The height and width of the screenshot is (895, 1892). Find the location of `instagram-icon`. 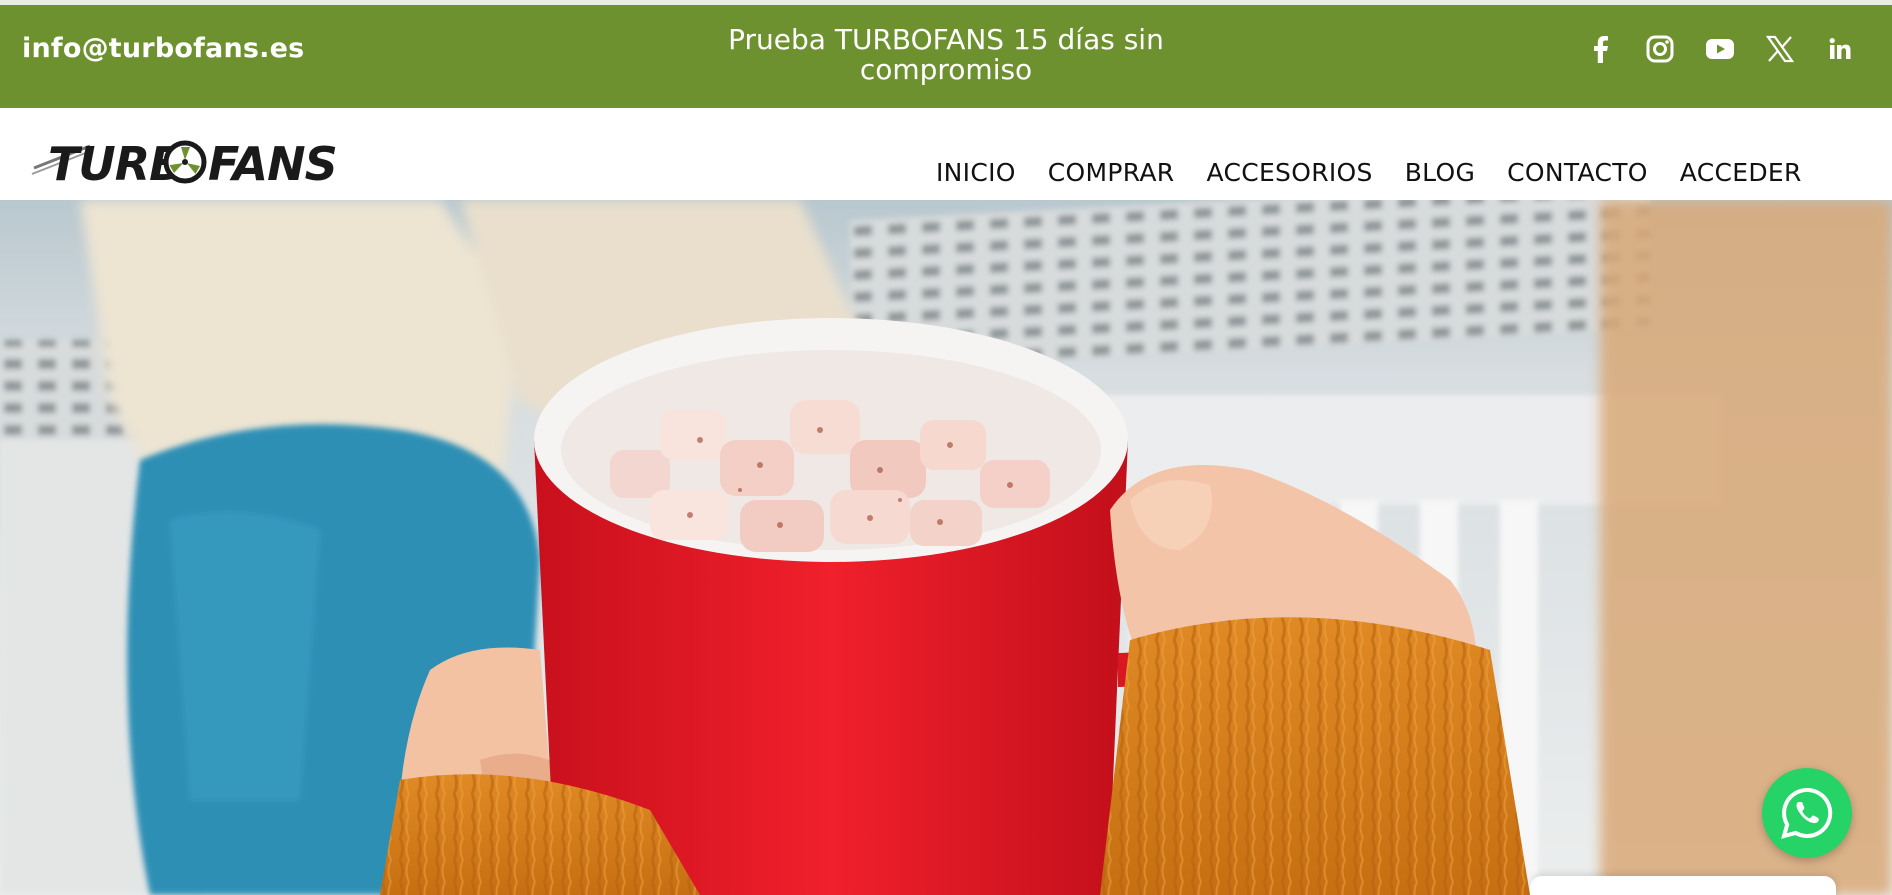

instagram-icon is located at coordinates (1660, 49).